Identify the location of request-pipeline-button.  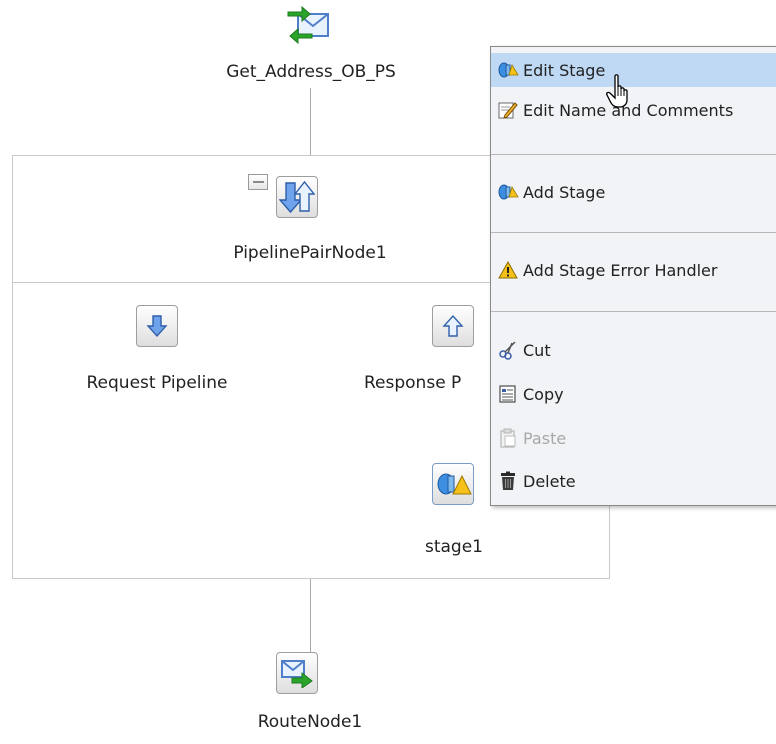
(157, 326).